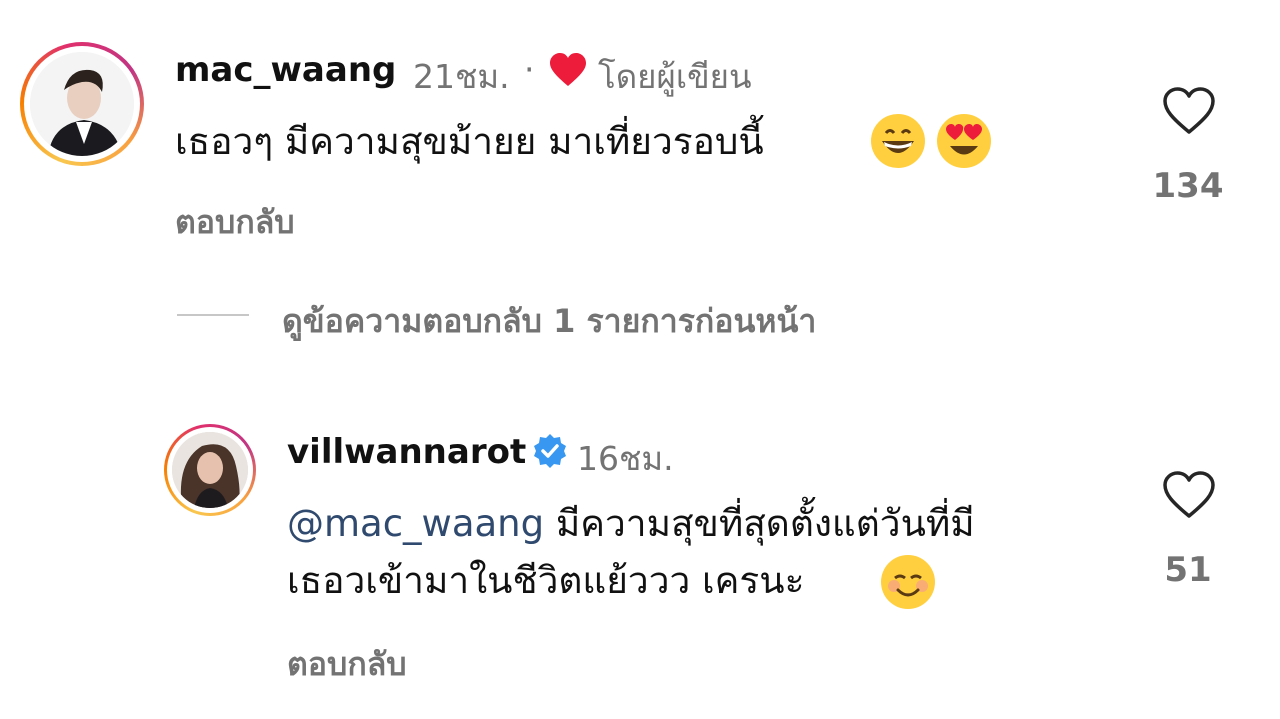 This screenshot has height=719, width=1280. What do you see at coordinates (550, 451) in the screenshot?
I see `verified-badge-icon` at bounding box center [550, 451].